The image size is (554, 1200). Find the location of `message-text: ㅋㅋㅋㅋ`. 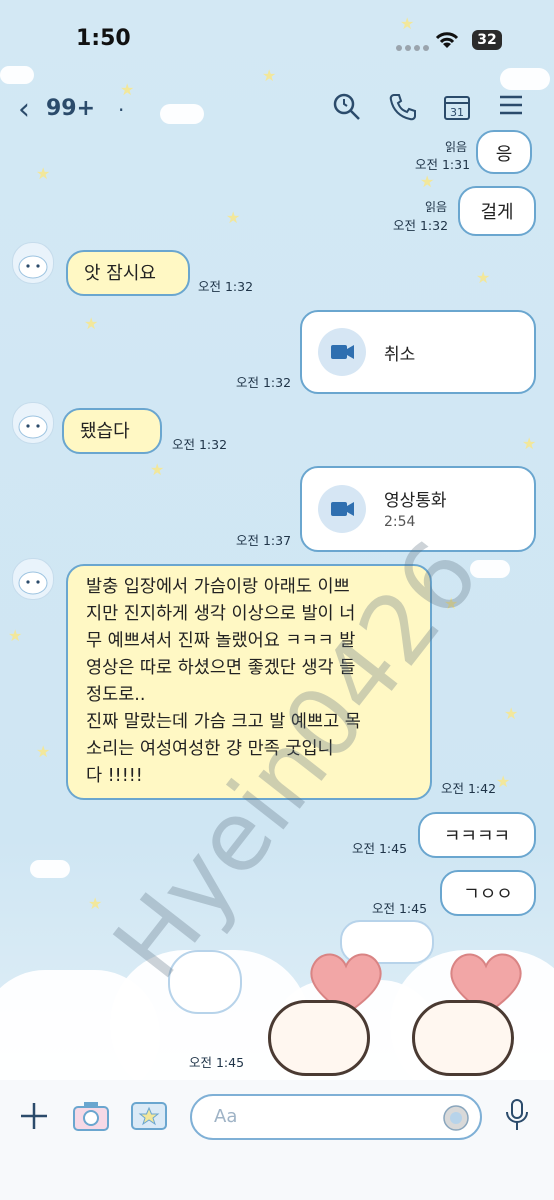

message-text: ㅋㅋㅋㅋ is located at coordinates (477, 836).